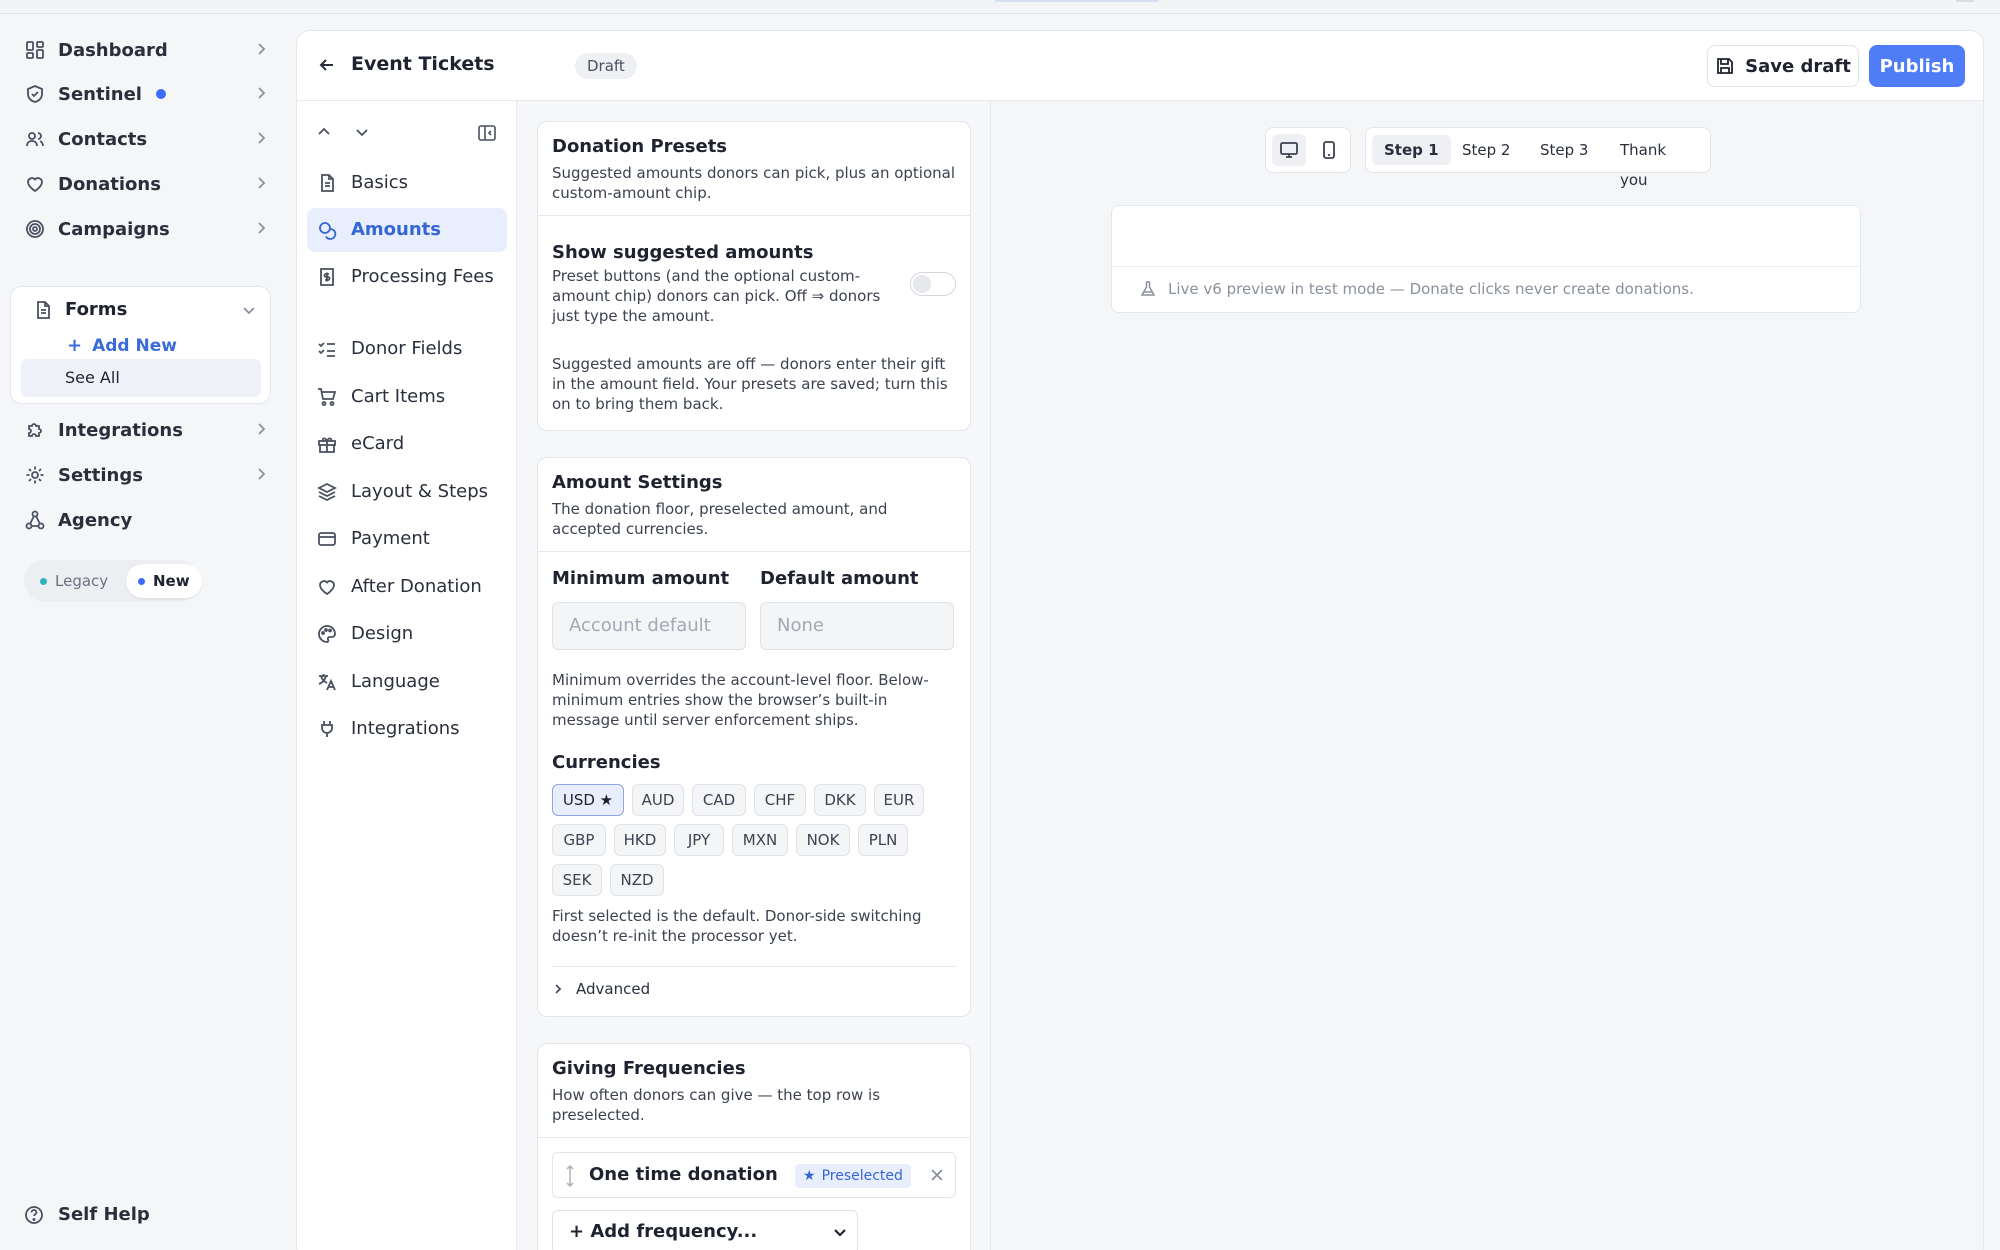  What do you see at coordinates (780, 800) in the screenshot?
I see `currency-chip-chf: CHF` at bounding box center [780, 800].